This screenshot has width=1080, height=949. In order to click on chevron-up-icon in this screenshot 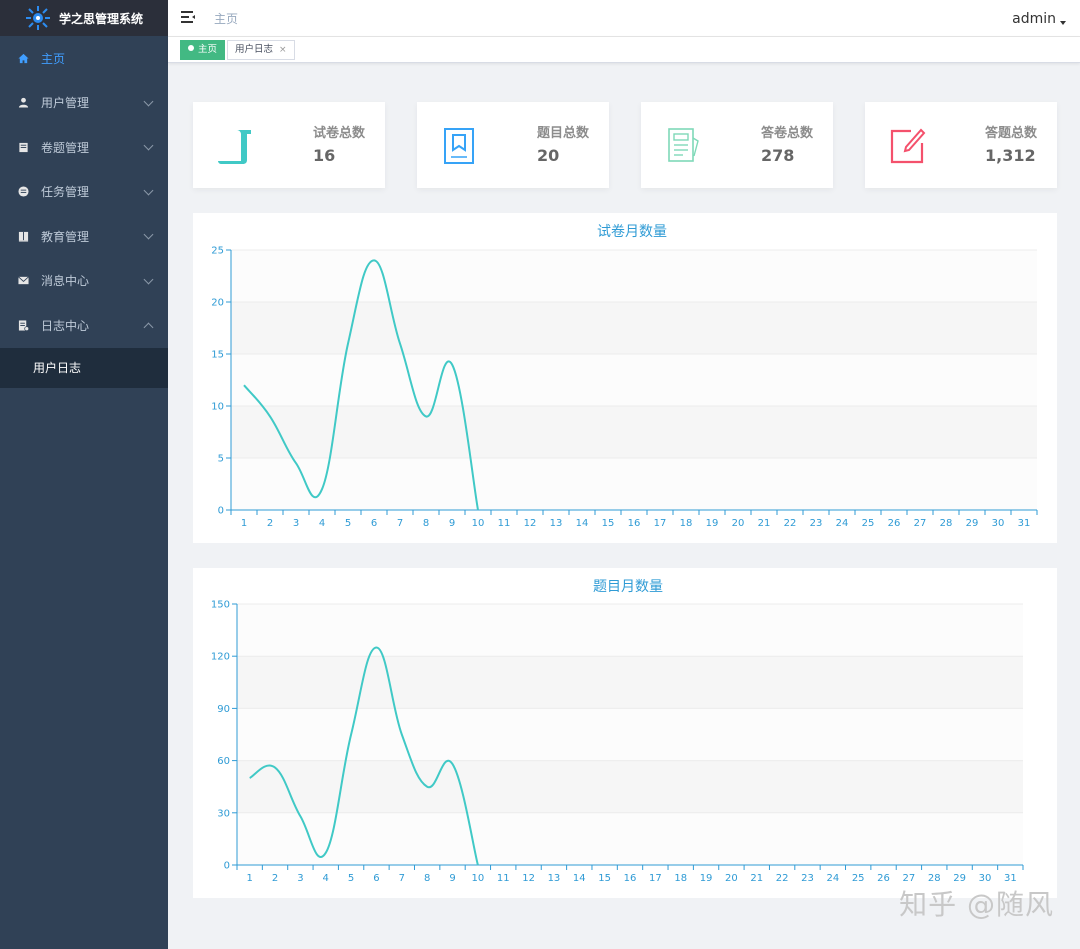, I will do `click(148, 327)`.